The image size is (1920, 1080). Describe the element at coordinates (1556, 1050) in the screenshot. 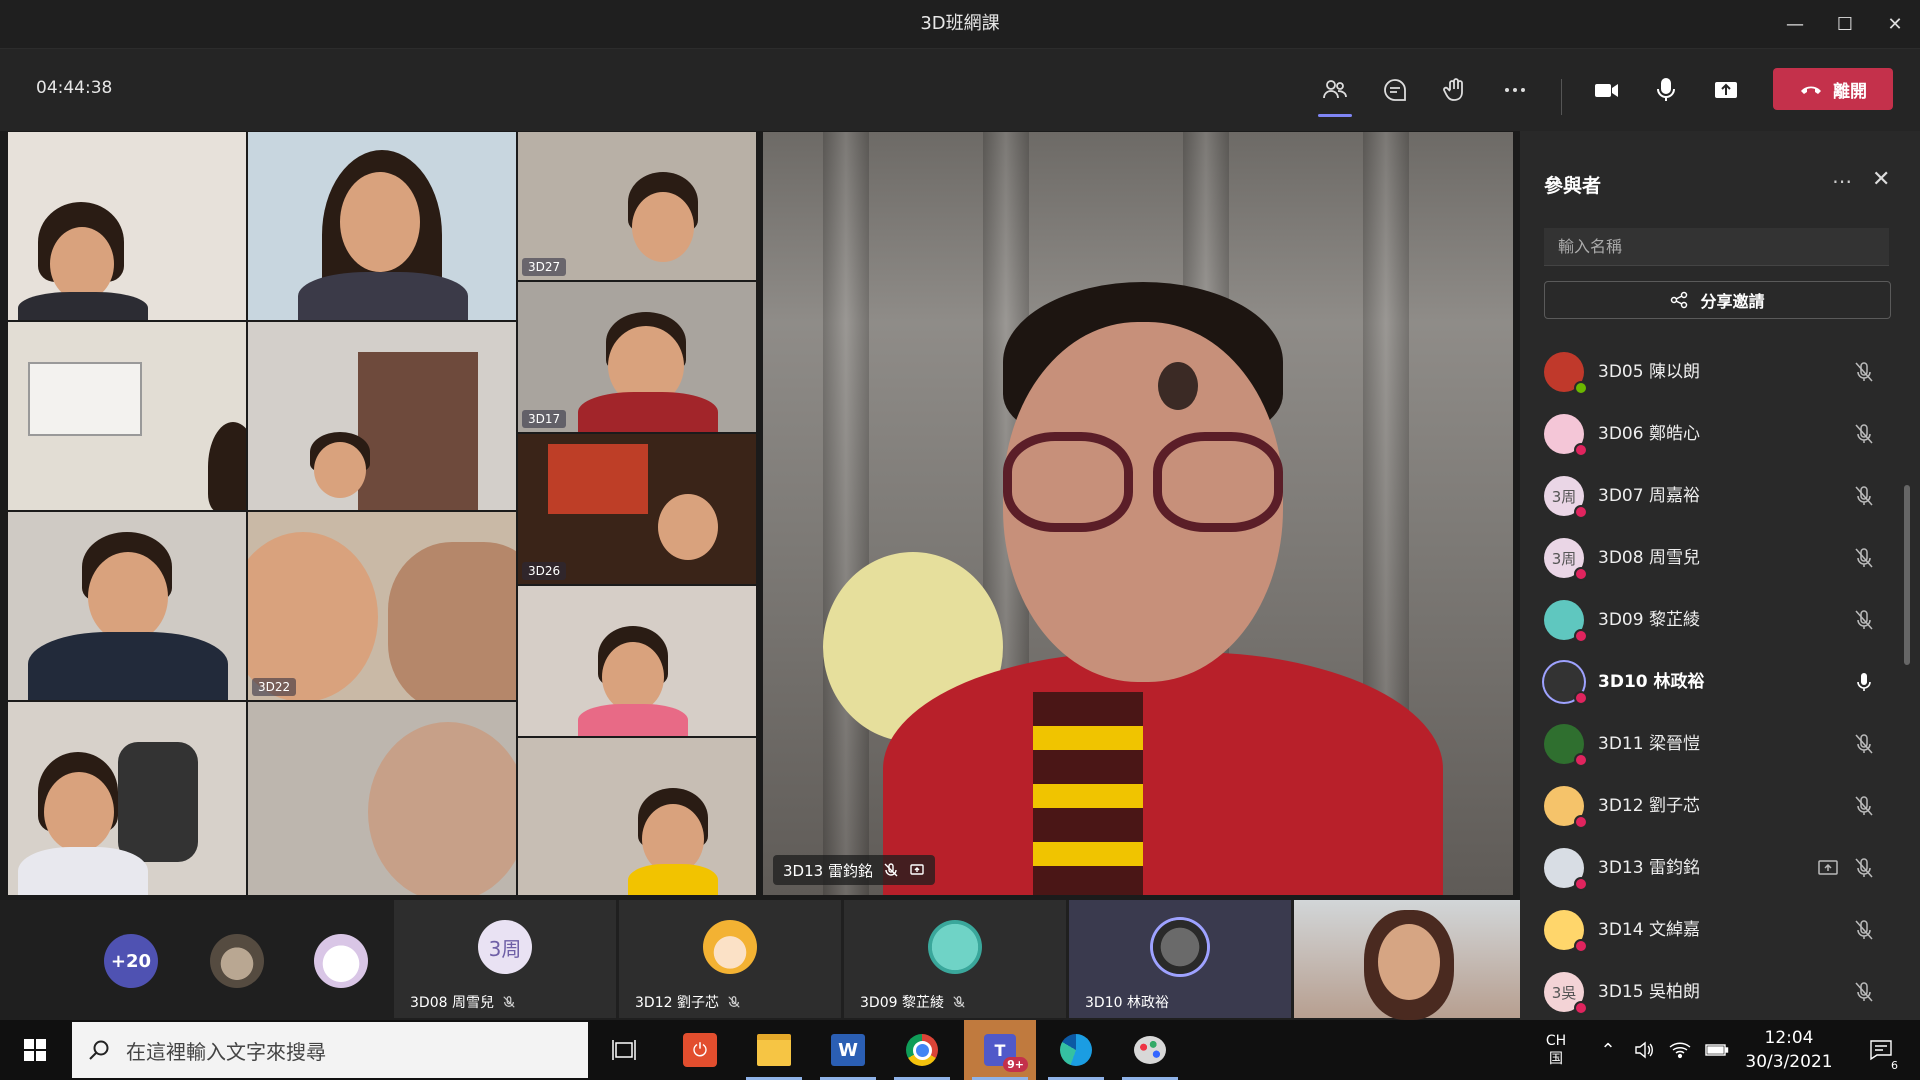

I see `input-language-indicator: CH 国` at that location.